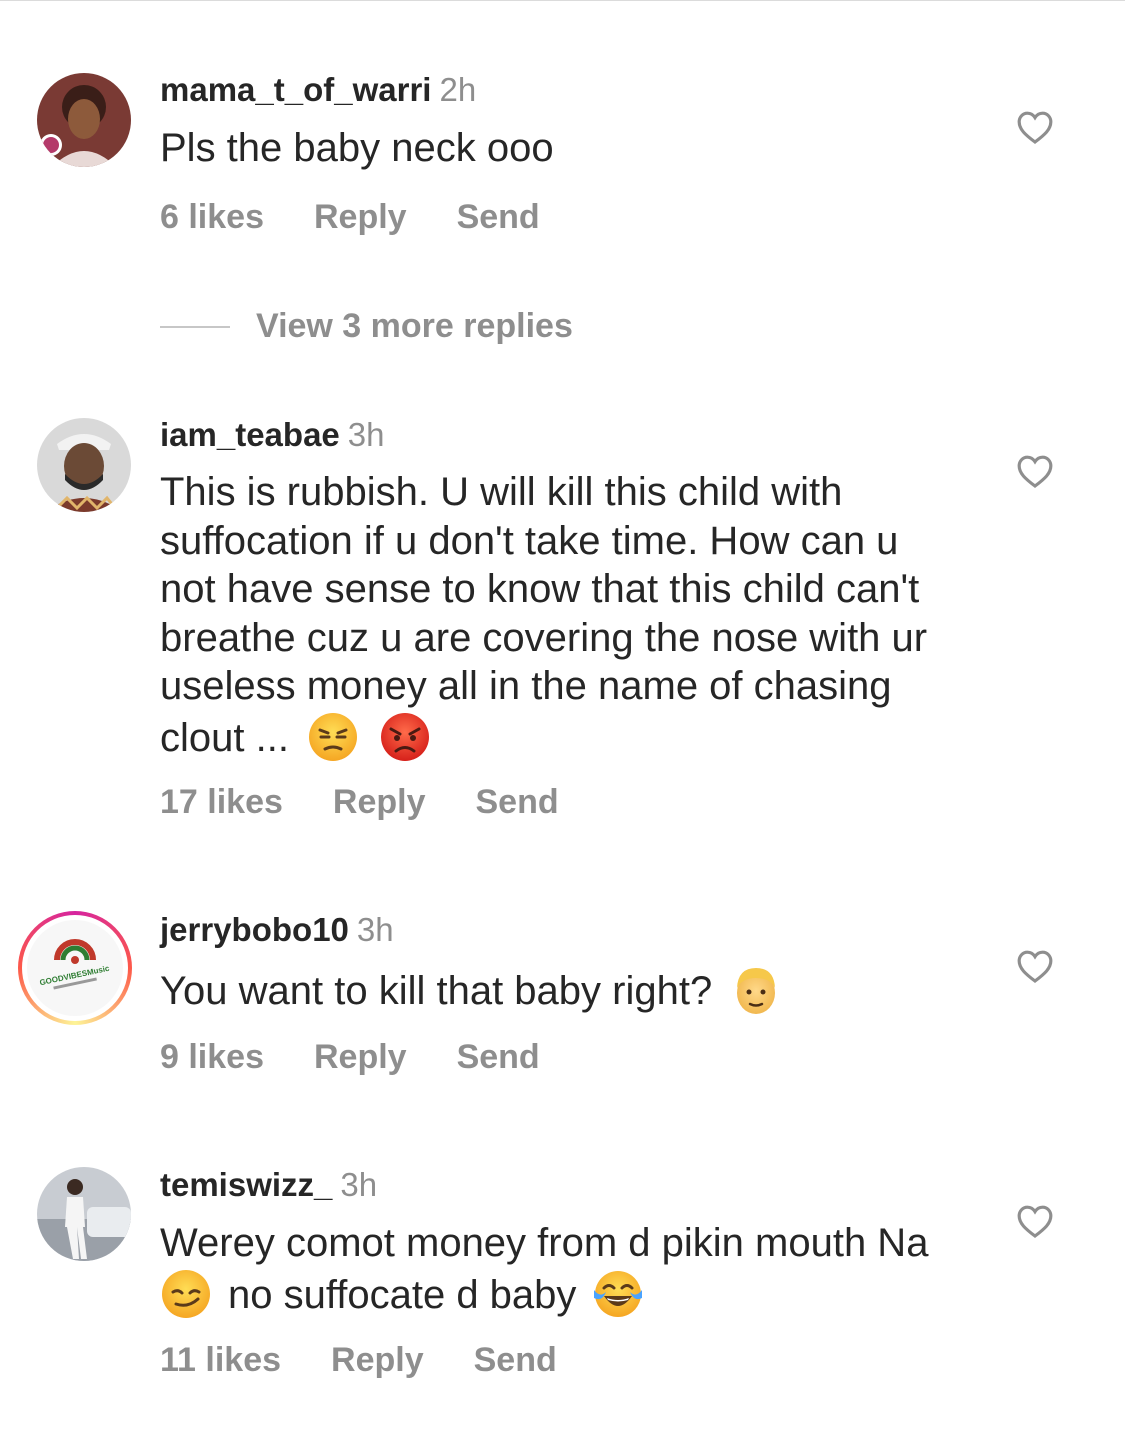  Describe the element at coordinates (195, 327) in the screenshot. I see `replies-divider` at that location.